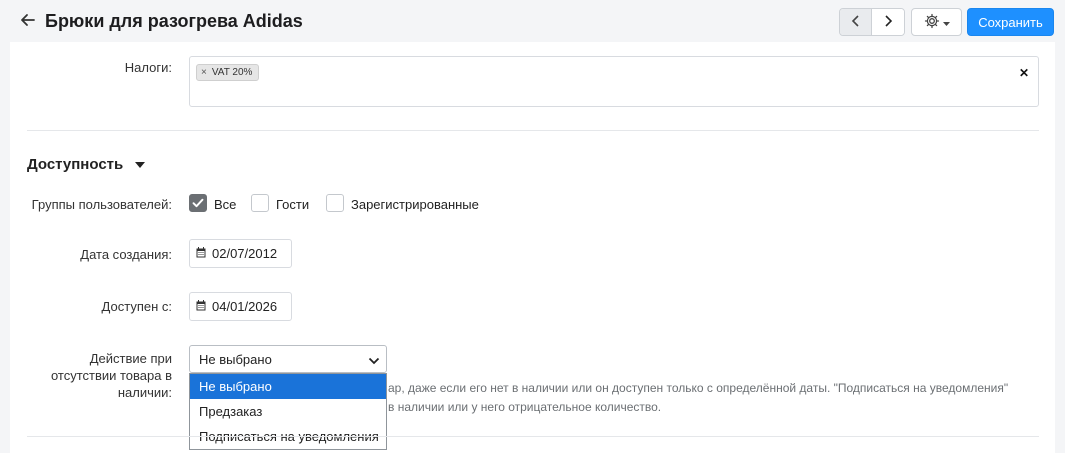  What do you see at coordinates (75, 164) in the screenshot?
I see `section-title: Доступность` at bounding box center [75, 164].